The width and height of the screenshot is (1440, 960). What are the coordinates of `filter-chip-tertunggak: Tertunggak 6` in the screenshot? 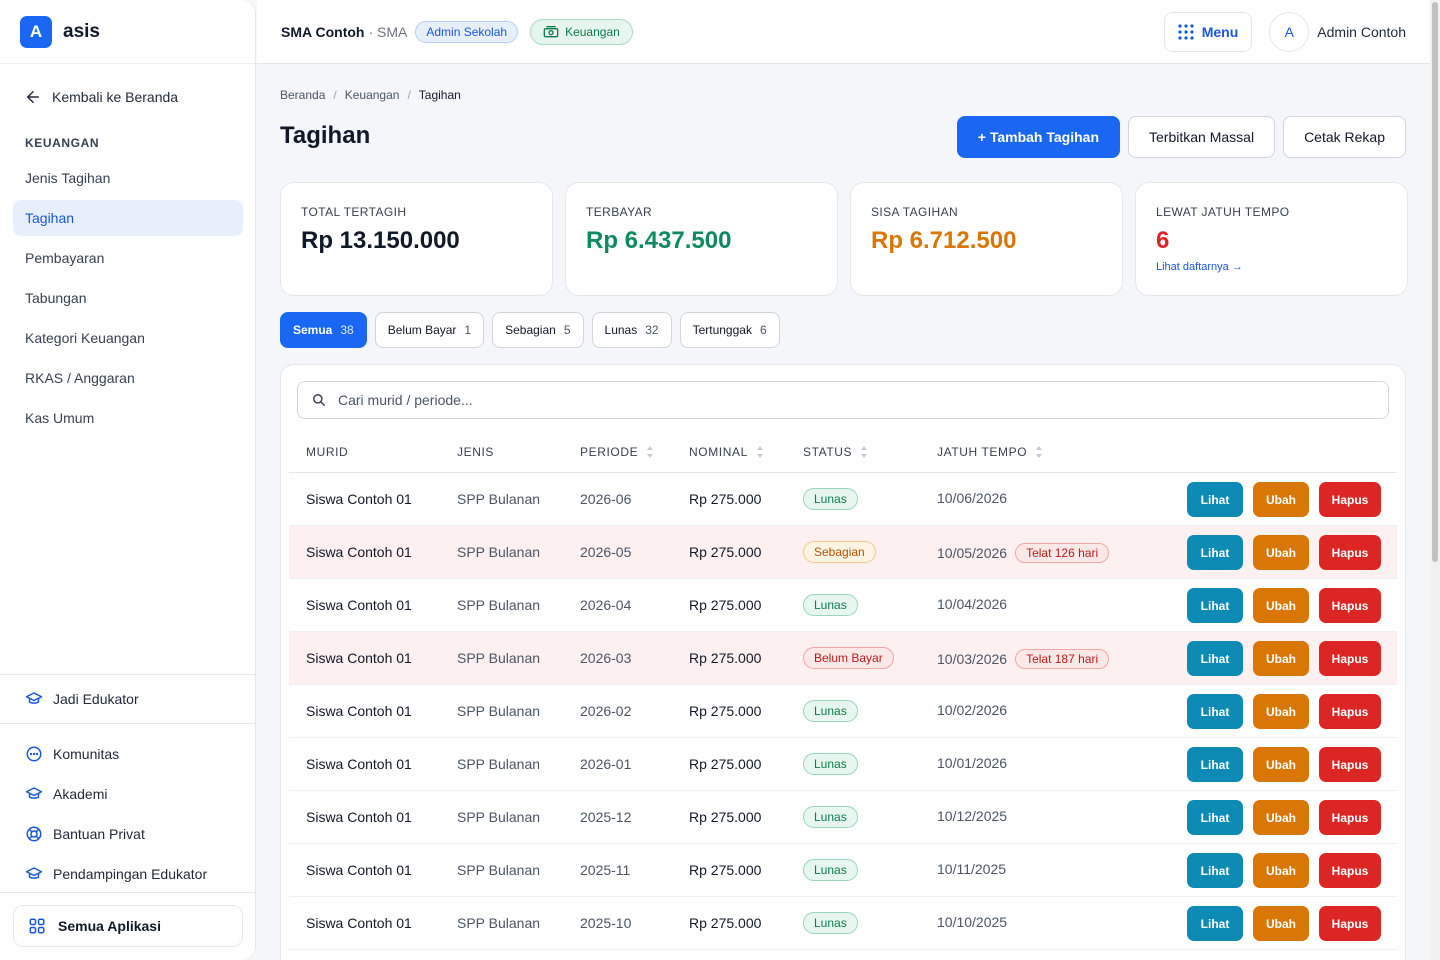 It's located at (729, 330).